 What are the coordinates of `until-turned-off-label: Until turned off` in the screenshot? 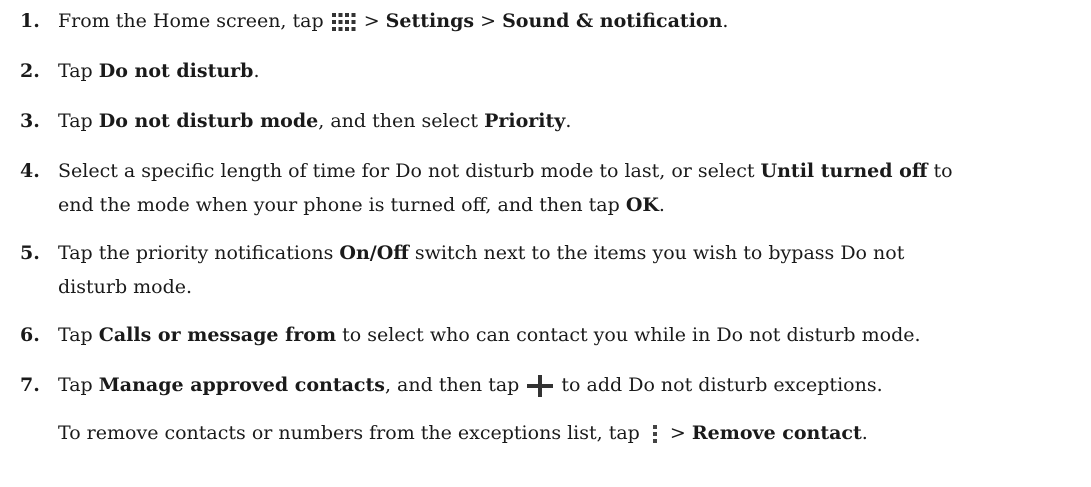 It's located at (844, 171).